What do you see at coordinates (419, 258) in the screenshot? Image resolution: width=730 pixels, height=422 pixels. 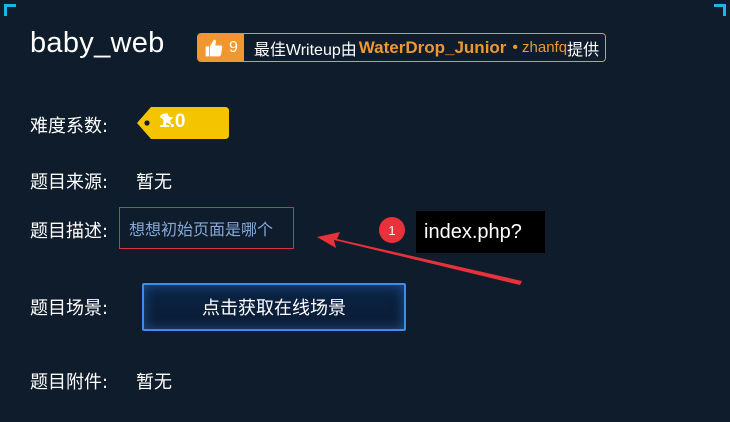 I see `annotation-arrow` at bounding box center [419, 258].